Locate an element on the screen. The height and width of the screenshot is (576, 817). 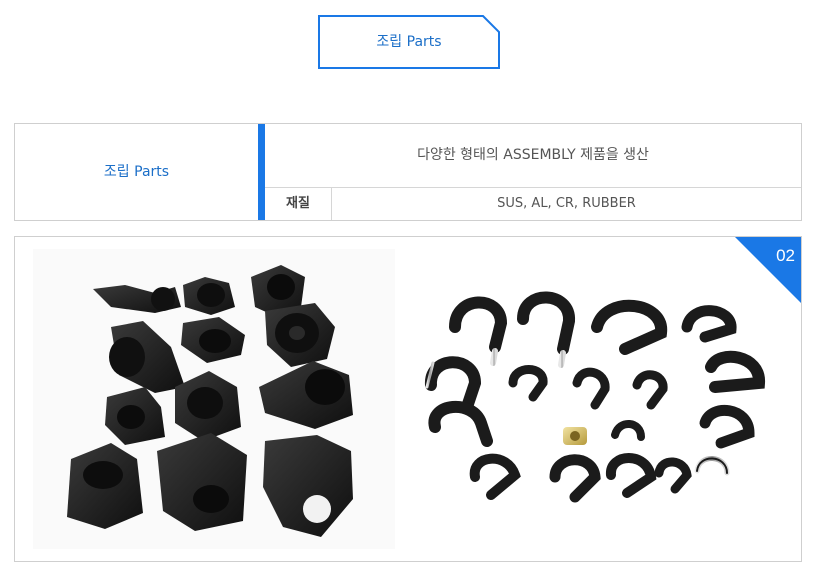
material-label: 재질 is located at coordinates (298, 204).